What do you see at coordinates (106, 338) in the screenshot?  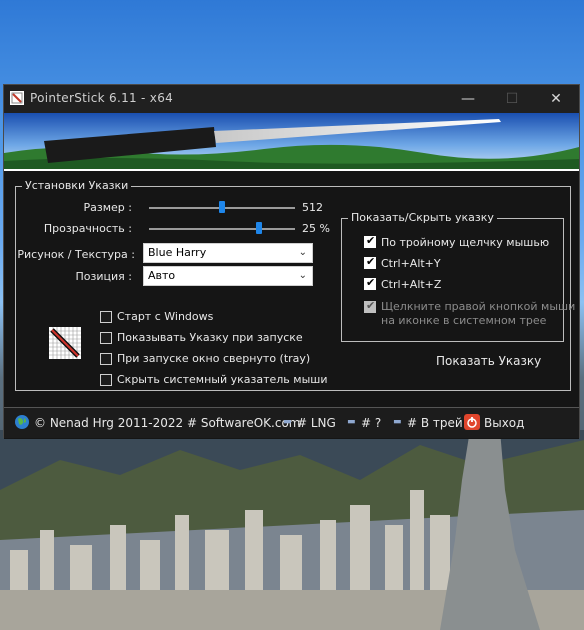 I see `show-on-start-checkbox` at bounding box center [106, 338].